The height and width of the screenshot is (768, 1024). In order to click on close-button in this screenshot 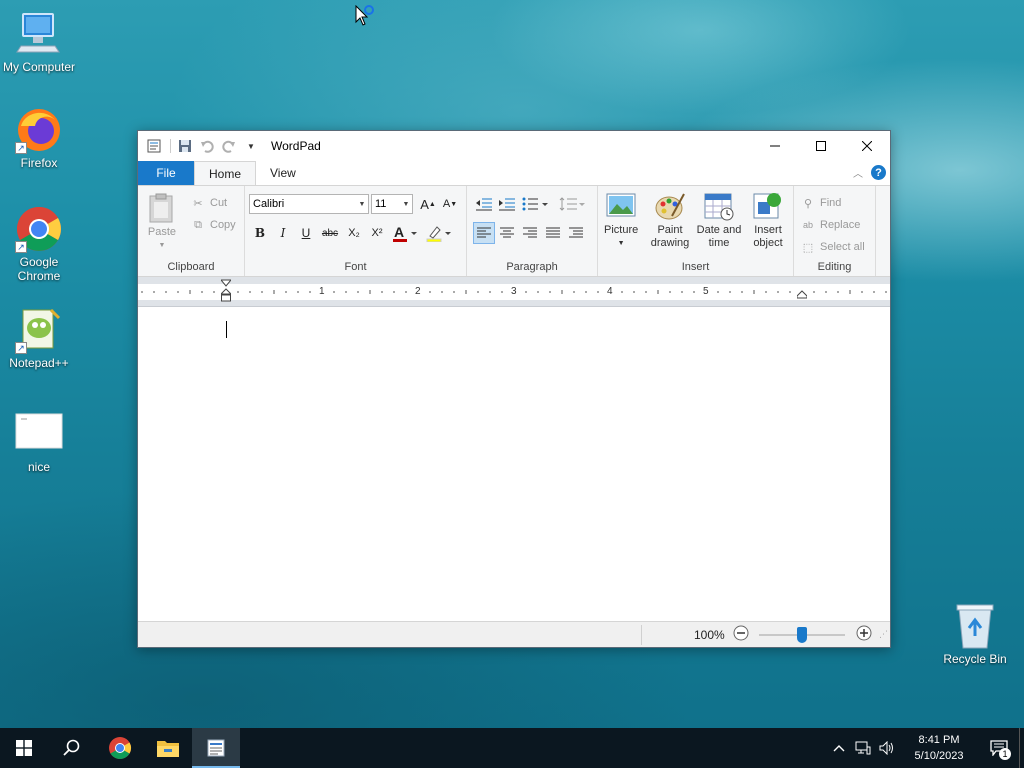, I will do `click(867, 146)`.